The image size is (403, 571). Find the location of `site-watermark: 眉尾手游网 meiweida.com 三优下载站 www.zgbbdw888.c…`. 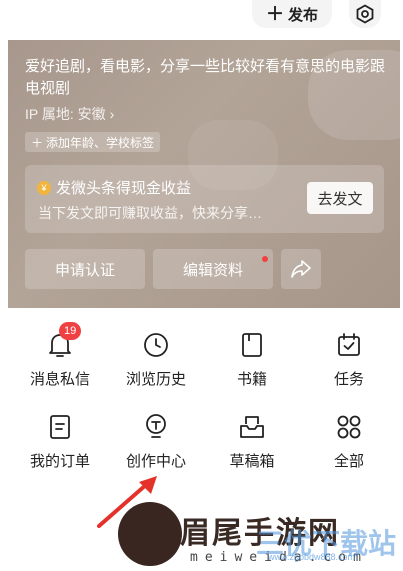

site-watermark: 眉尾手游网 meiweida.com 三优下载站 www.zgbbdw888.c… is located at coordinates (260, 536).